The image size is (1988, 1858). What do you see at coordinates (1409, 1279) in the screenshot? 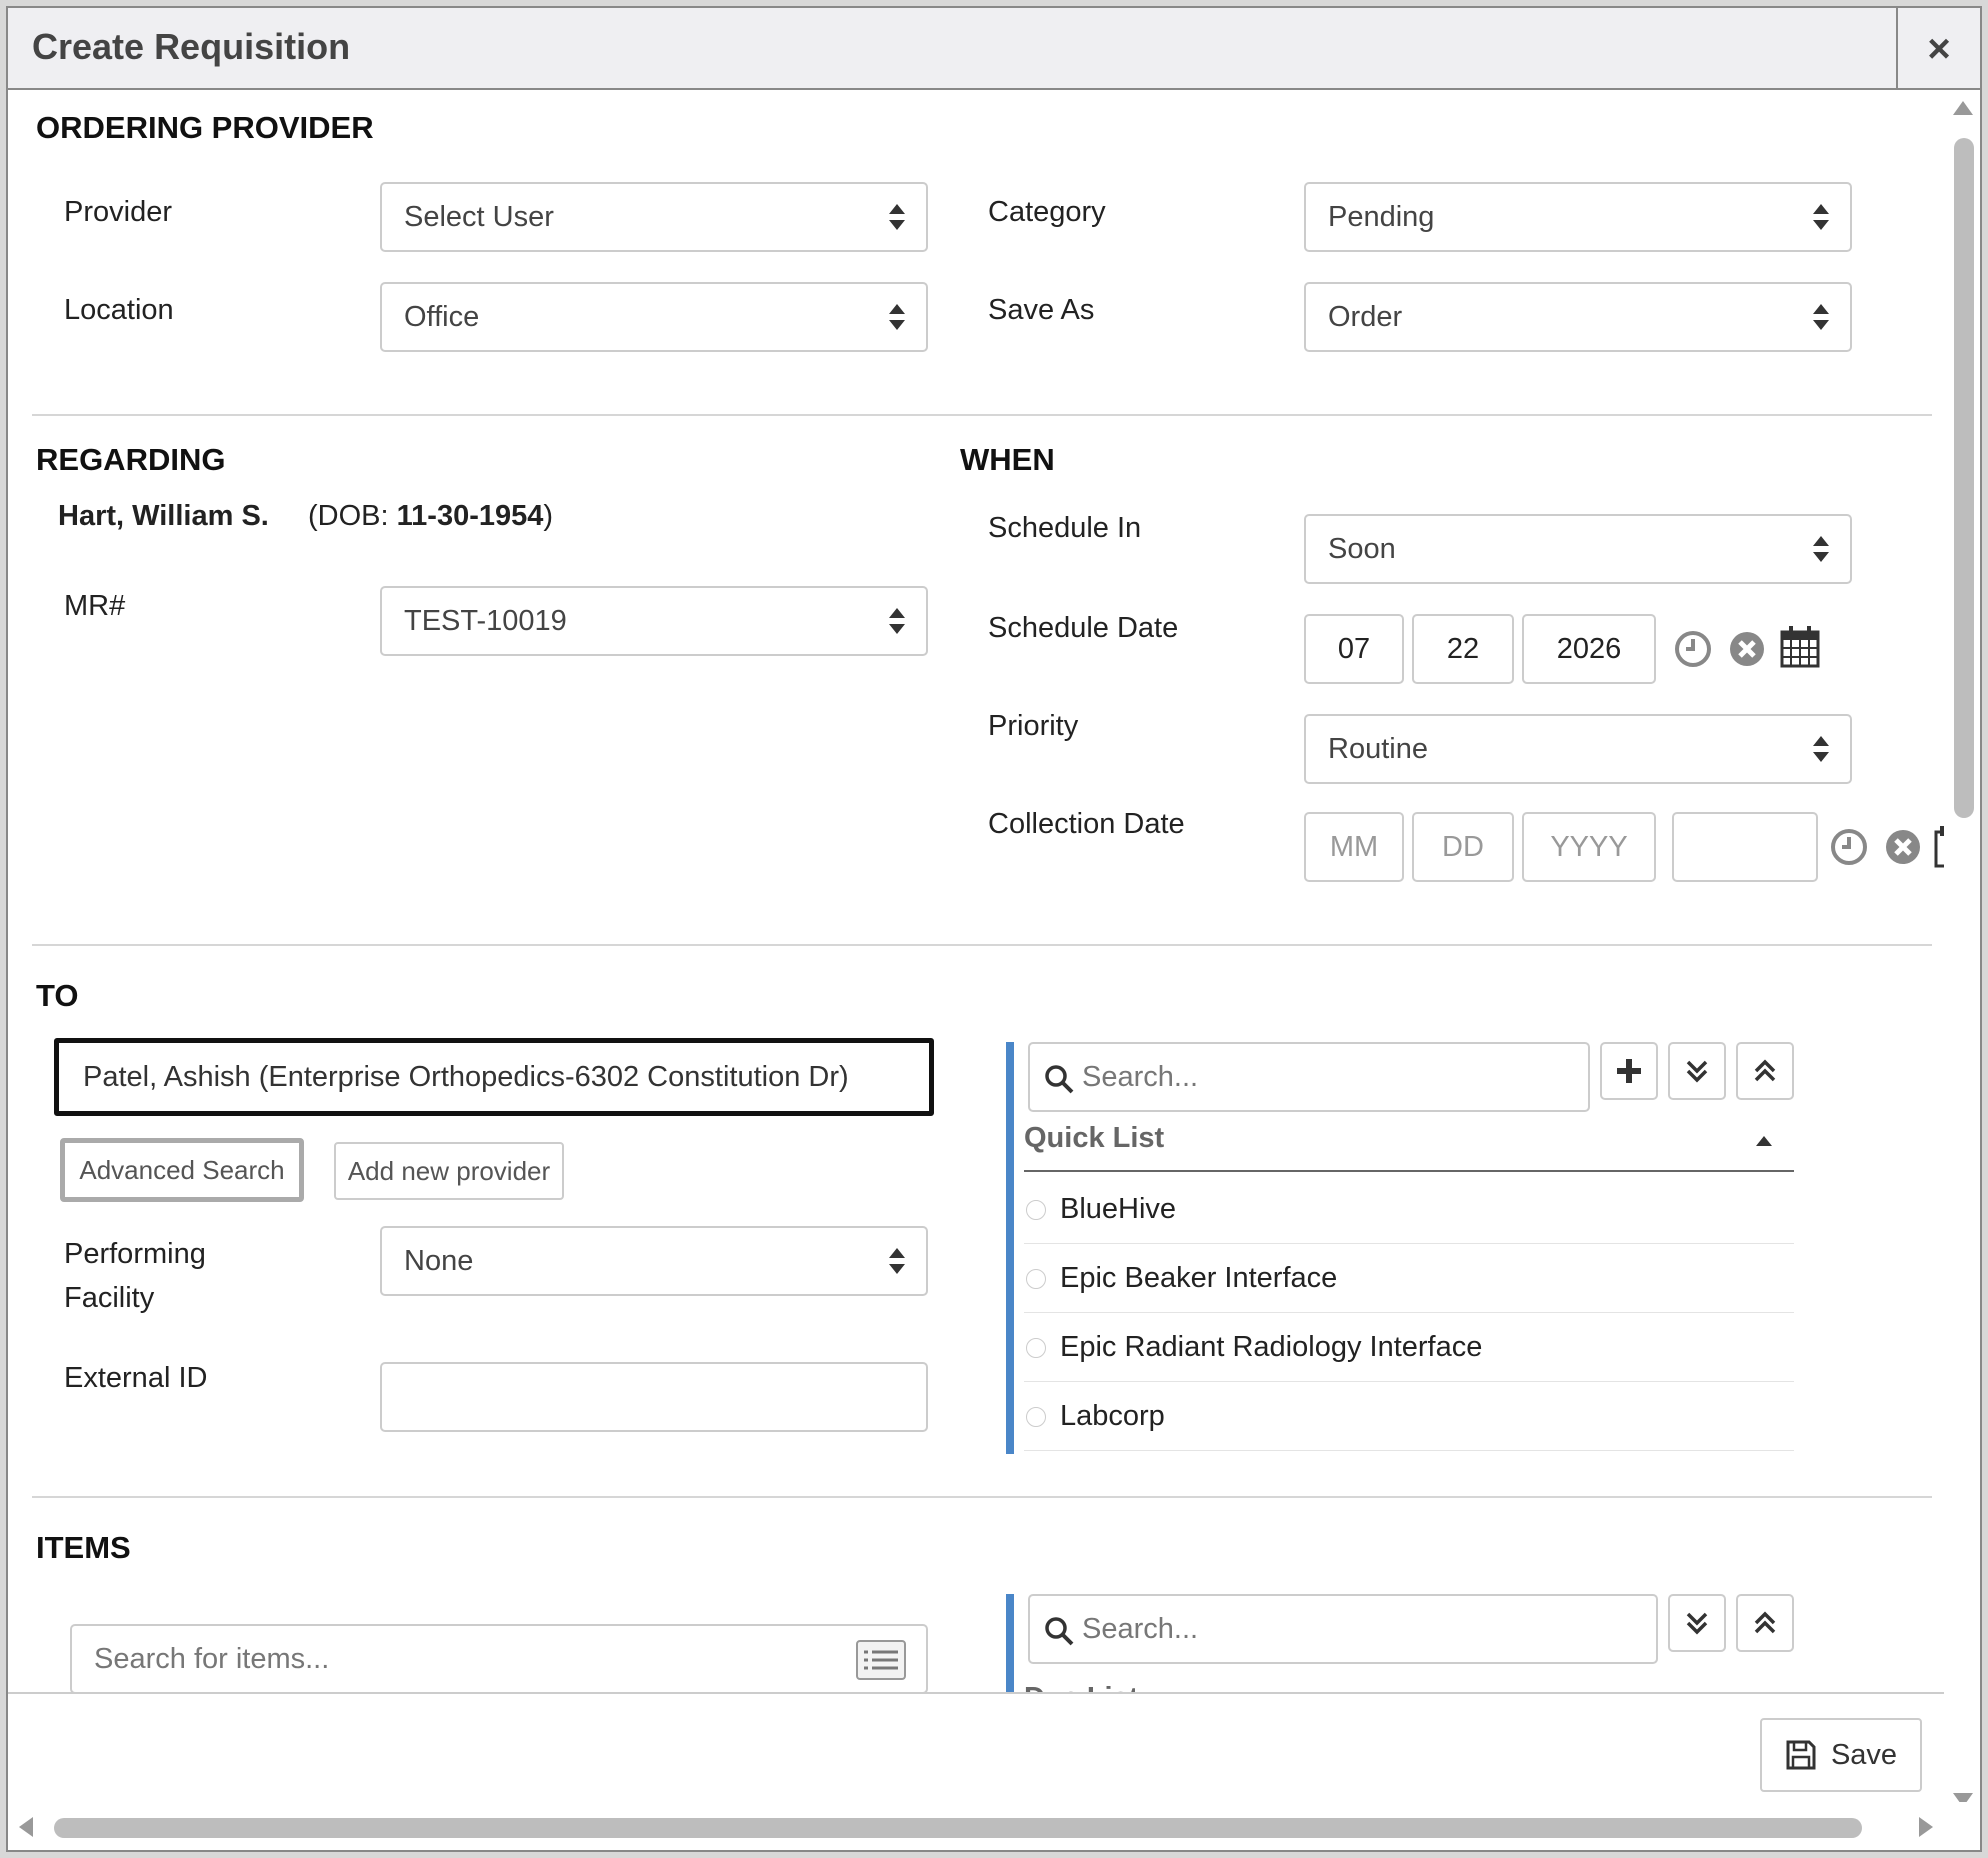
I see `quick-list-item: Epic Beaker Interface` at bounding box center [1409, 1279].